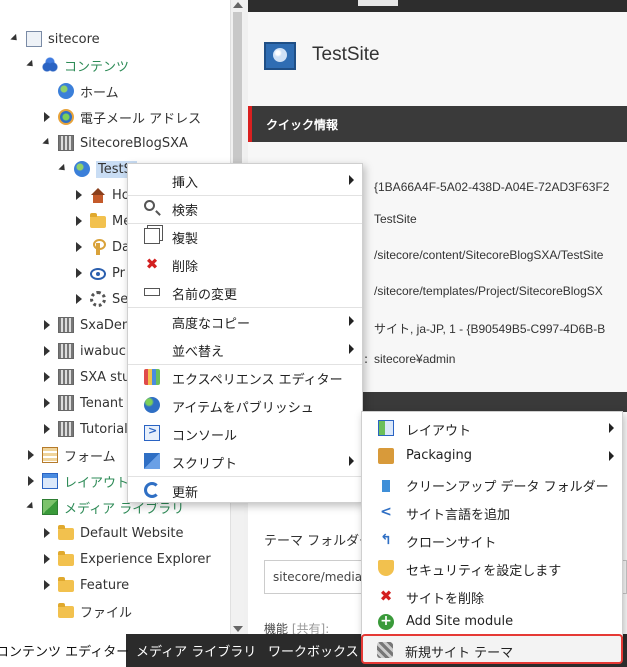 This screenshot has width=627, height=667. What do you see at coordinates (437, 124) in the screenshot?
I see `quick-info-header: クイック情報` at bounding box center [437, 124].